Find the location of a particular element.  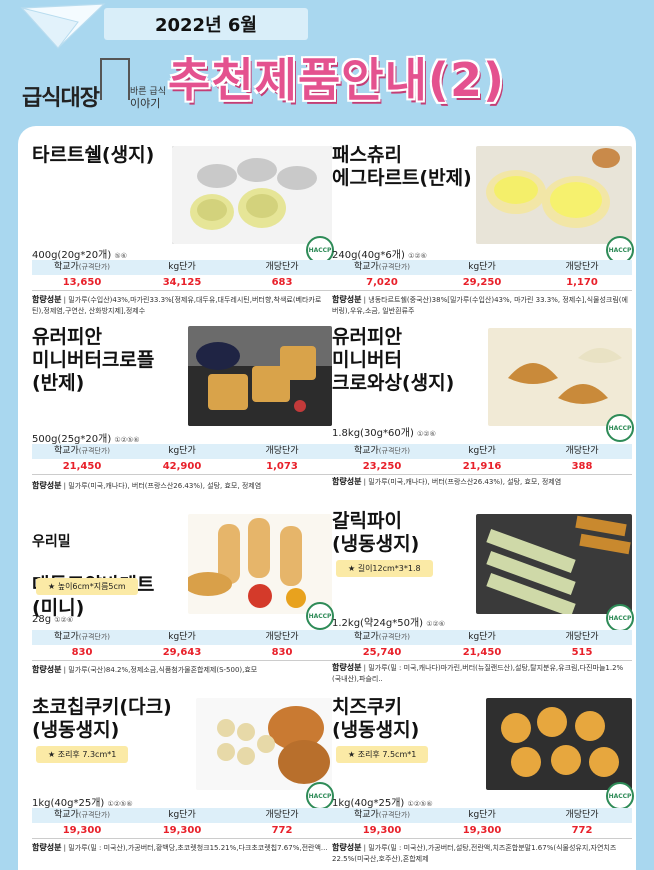

unit-price: 388 is located at coordinates (582, 467).